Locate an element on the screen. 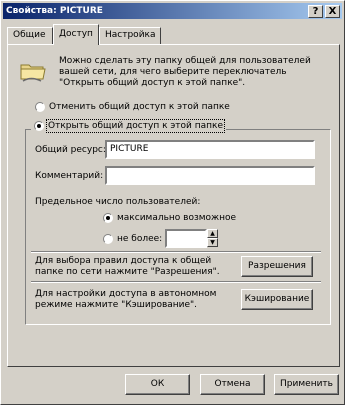  caching-button: Кэширование is located at coordinates (277, 299).